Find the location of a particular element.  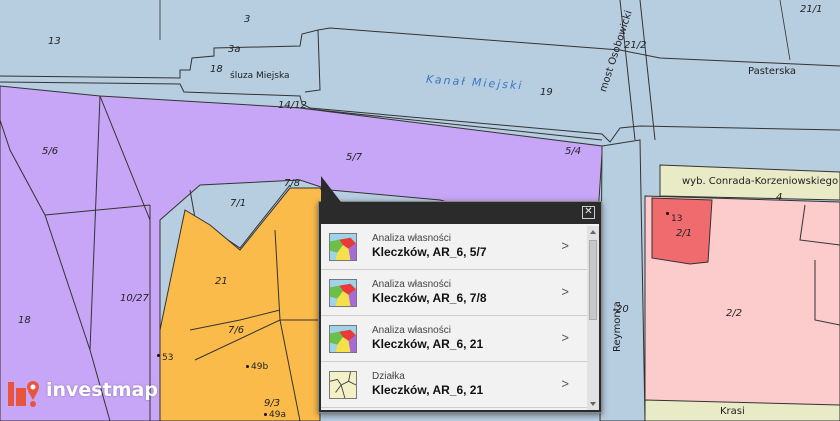

parcel-label: 14/12 is located at coordinates (292, 105).